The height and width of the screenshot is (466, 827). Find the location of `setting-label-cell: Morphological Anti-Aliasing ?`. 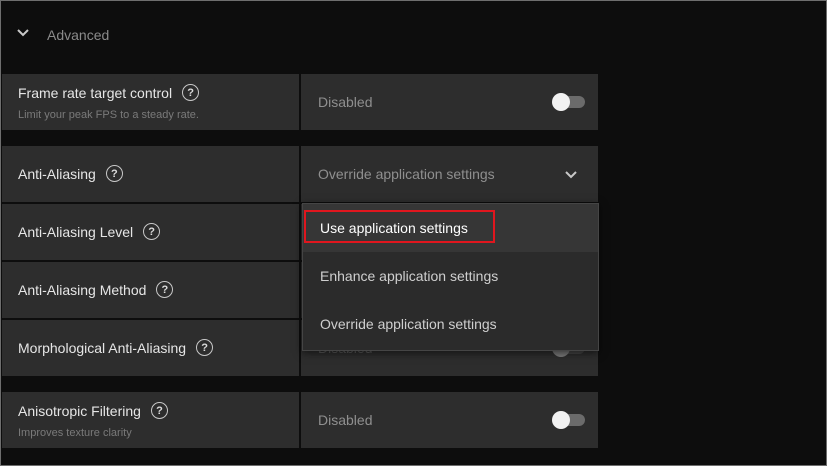

setting-label-cell: Morphological Anti-Aliasing ? is located at coordinates (150, 348).